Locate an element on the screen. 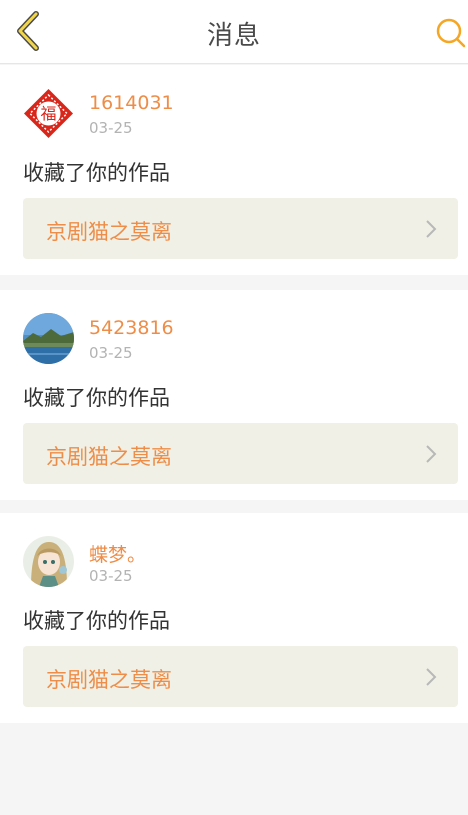  username: 1614031 is located at coordinates (131, 103).